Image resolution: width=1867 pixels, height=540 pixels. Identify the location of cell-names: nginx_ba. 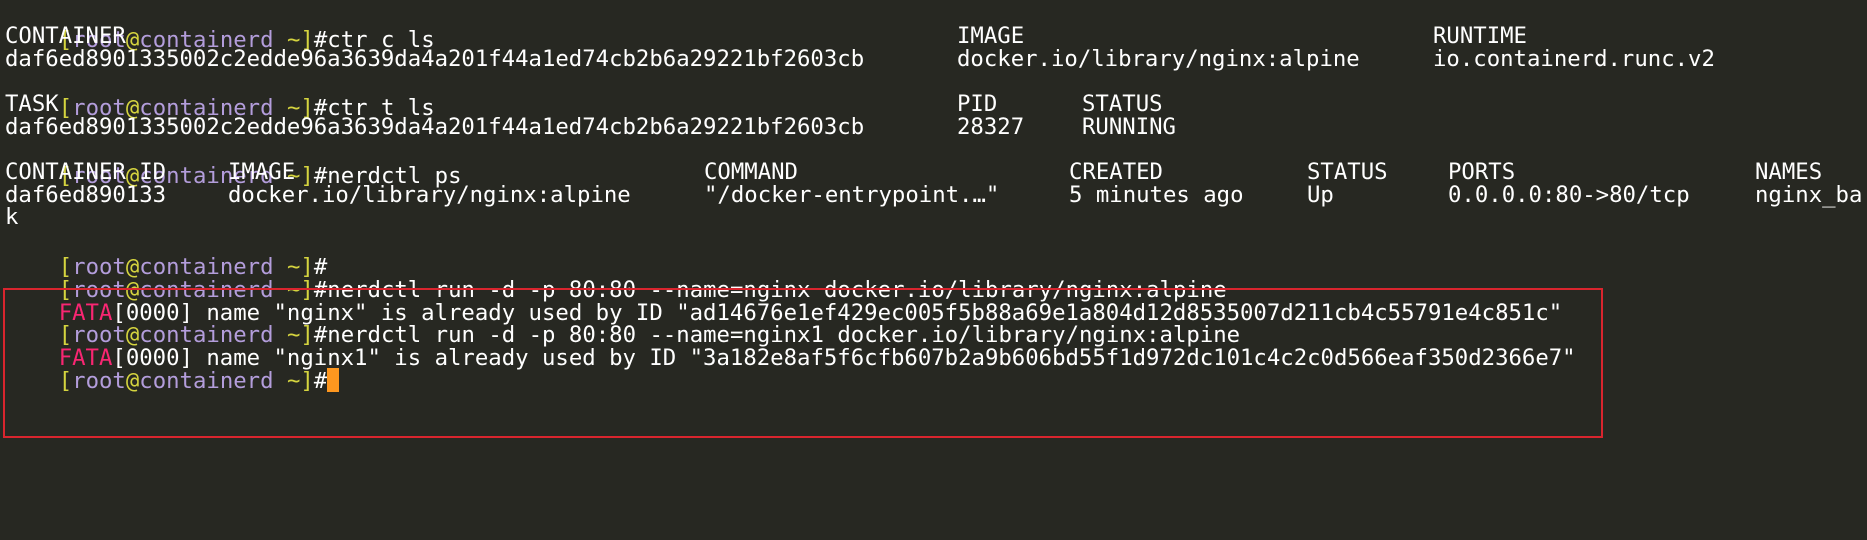
(1809, 195).